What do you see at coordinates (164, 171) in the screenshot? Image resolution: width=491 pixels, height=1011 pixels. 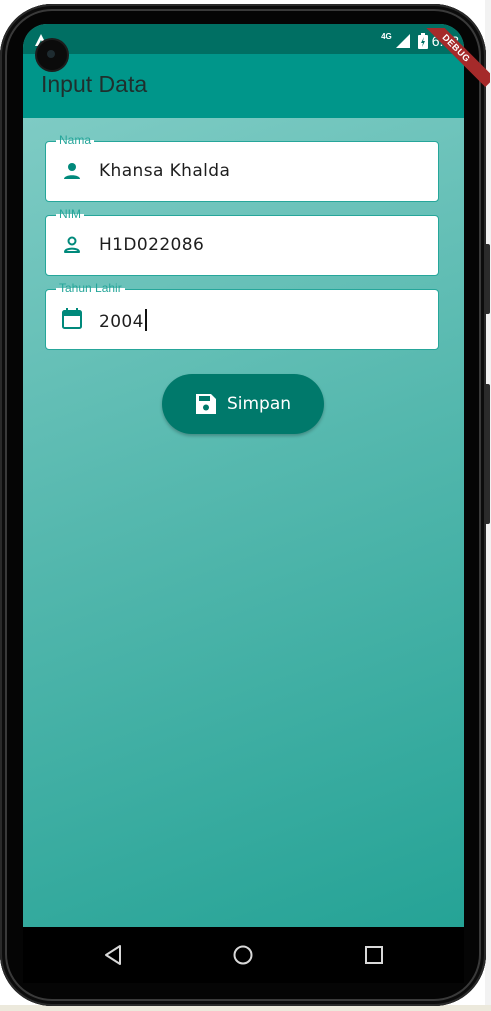 I see `nama-input: Khansa Khalda` at bounding box center [164, 171].